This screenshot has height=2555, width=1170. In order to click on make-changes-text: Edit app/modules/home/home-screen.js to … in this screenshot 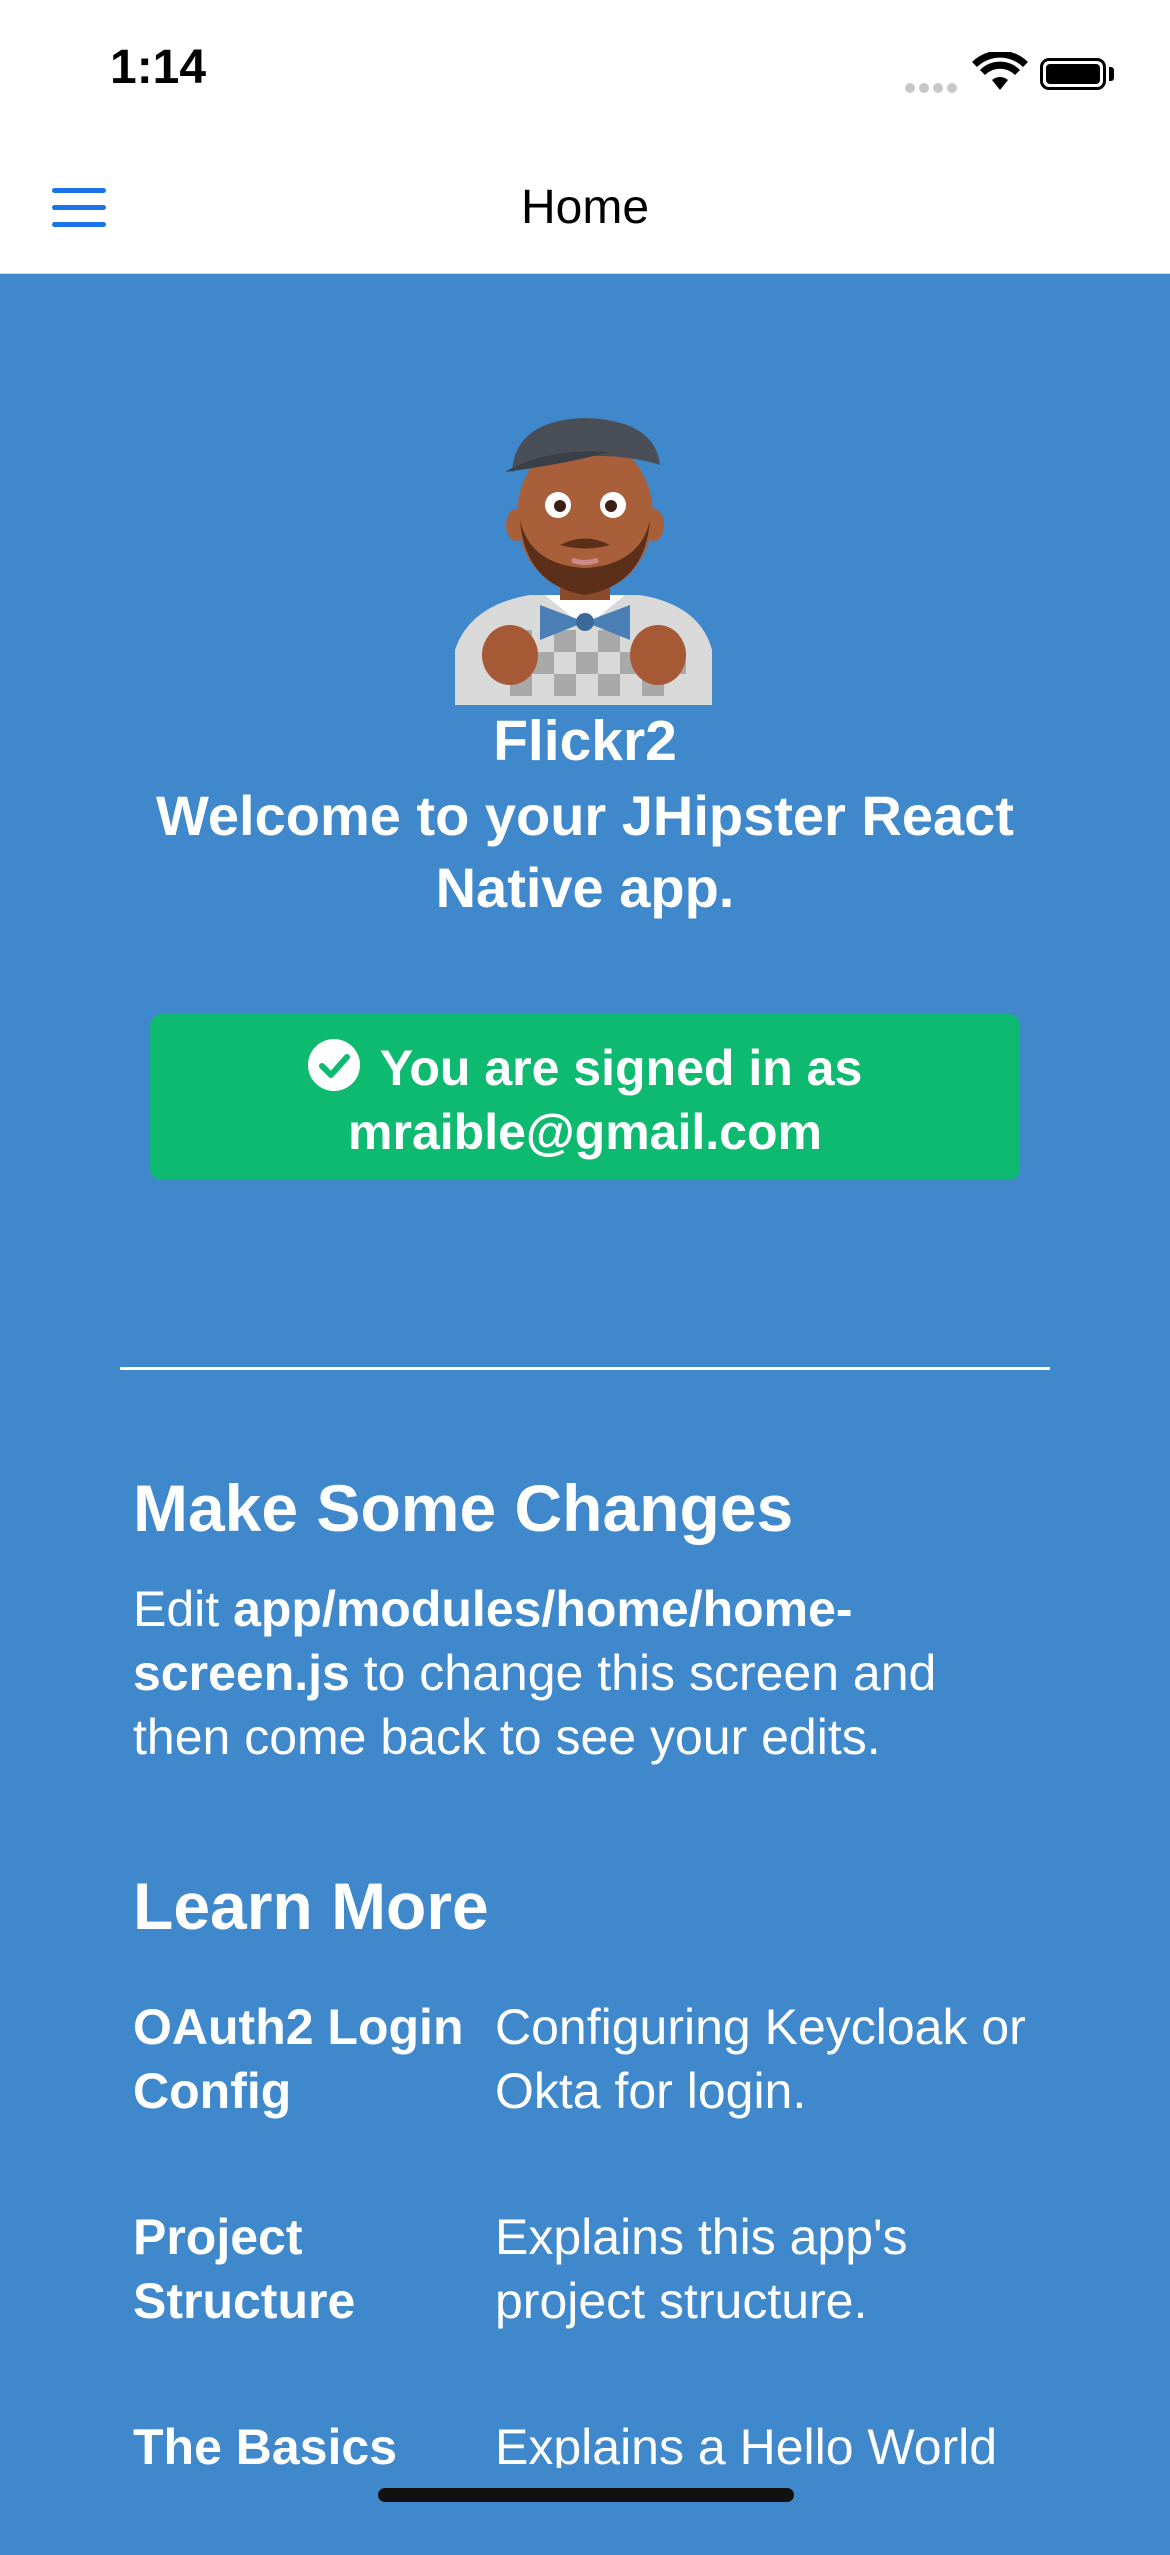, I will do `click(583, 1673)`.